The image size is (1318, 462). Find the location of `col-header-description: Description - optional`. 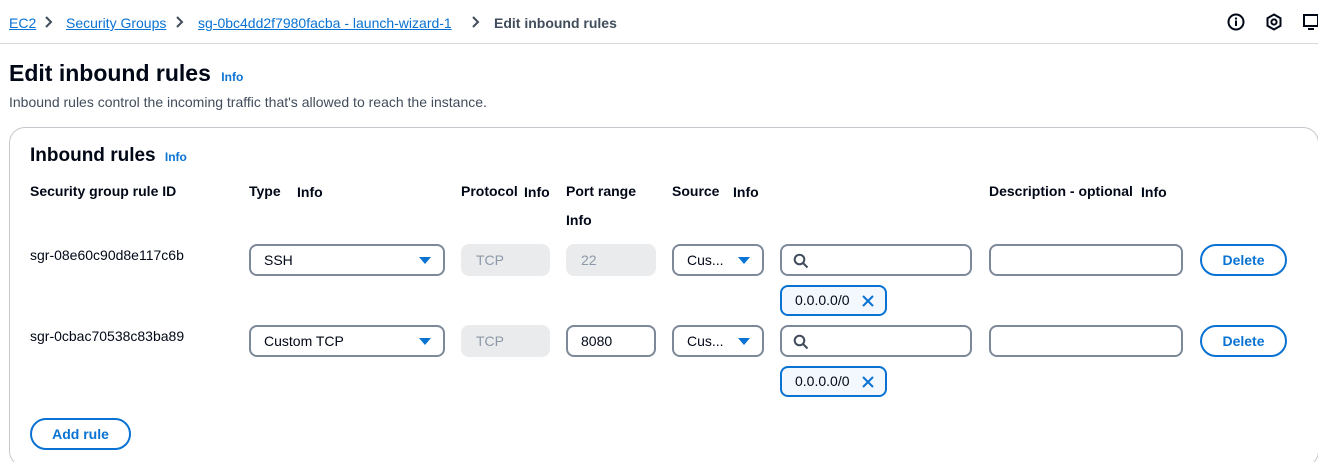

col-header-description: Description - optional is located at coordinates (1061, 191).